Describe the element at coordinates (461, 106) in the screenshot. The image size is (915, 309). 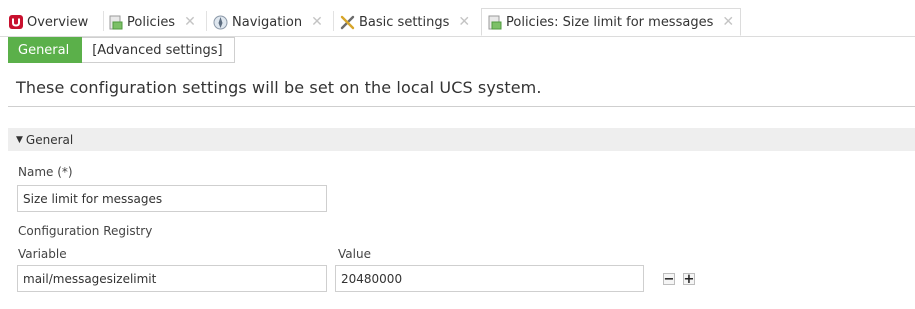
I see `divider` at that location.